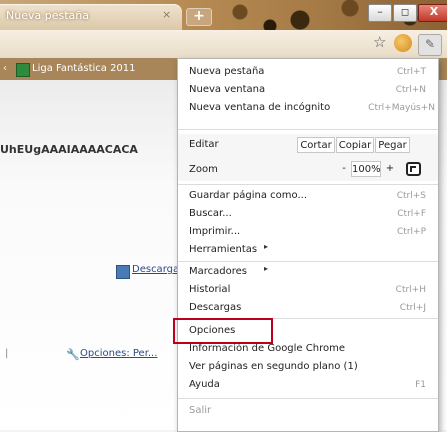 This screenshot has height=432, width=447. Describe the element at coordinates (23, 70) in the screenshot. I see `spreadsheet-icon` at that location.